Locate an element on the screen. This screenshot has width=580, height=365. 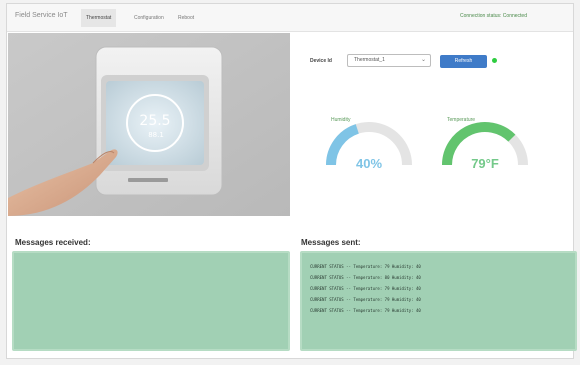
messages-received-title: Messages received: is located at coordinates (53, 242).